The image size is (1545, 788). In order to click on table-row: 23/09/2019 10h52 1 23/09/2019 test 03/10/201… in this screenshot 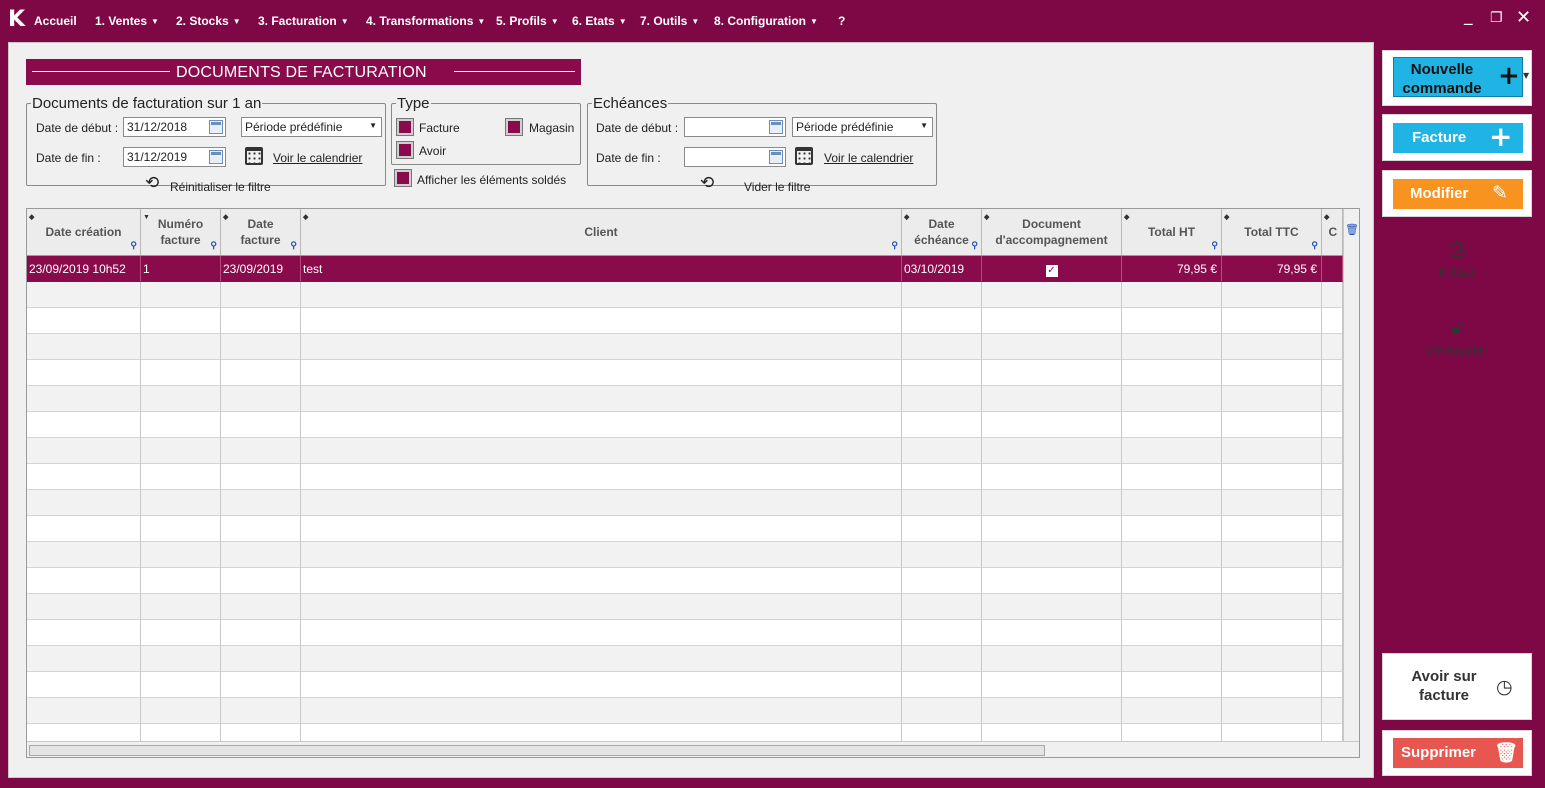, I will do `click(685, 269)`.